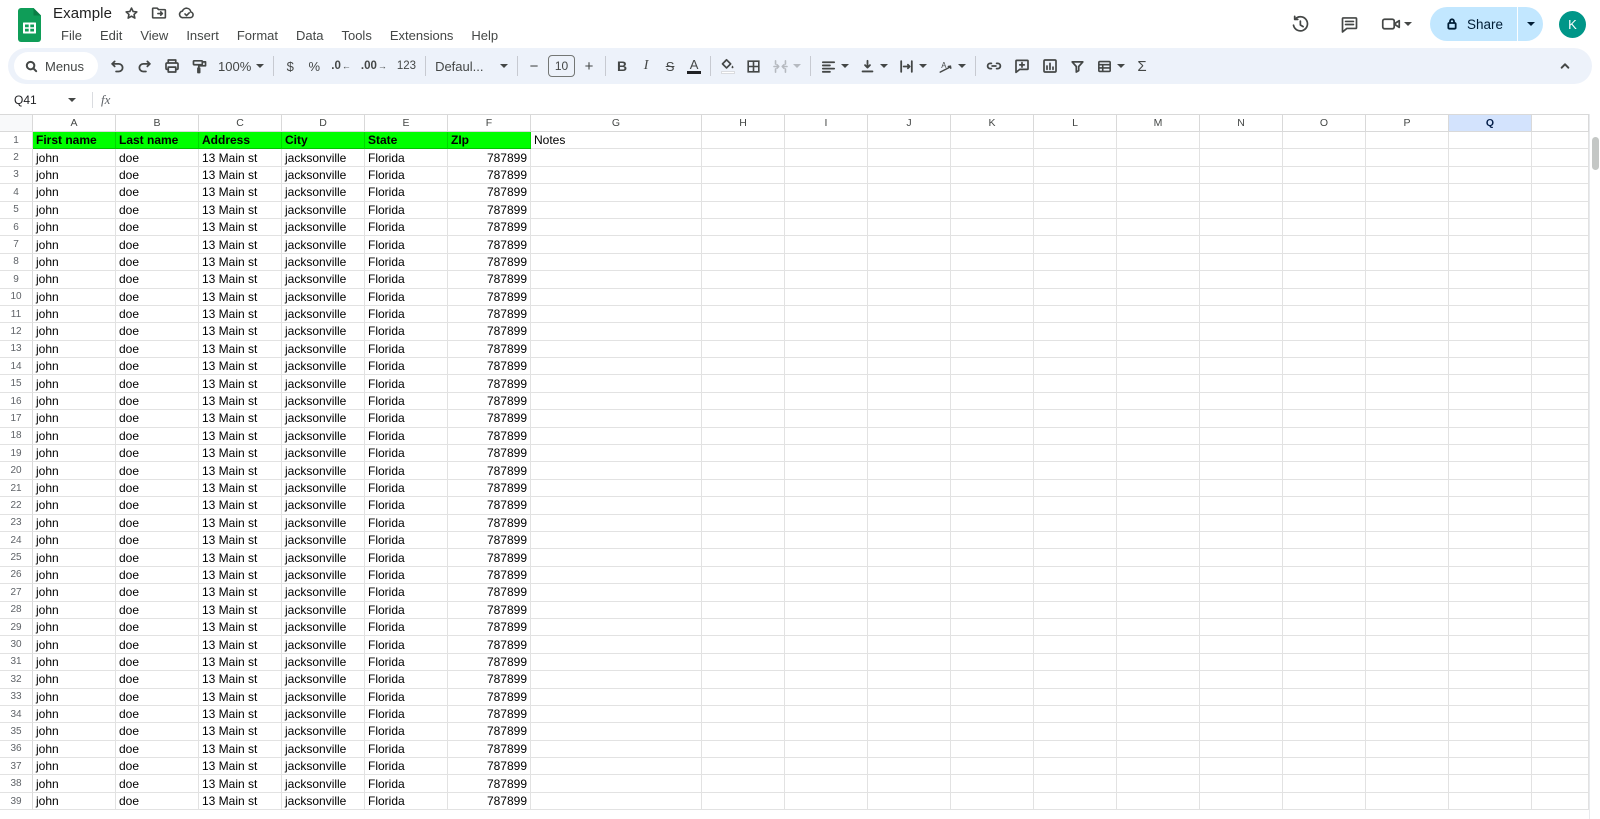  What do you see at coordinates (323, 280) in the screenshot?
I see `cell-D9: jacksonville` at bounding box center [323, 280].